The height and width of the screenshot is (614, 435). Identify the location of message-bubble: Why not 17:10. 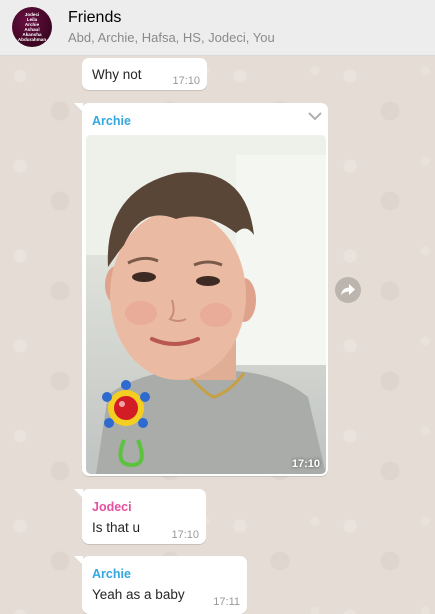
(144, 74).